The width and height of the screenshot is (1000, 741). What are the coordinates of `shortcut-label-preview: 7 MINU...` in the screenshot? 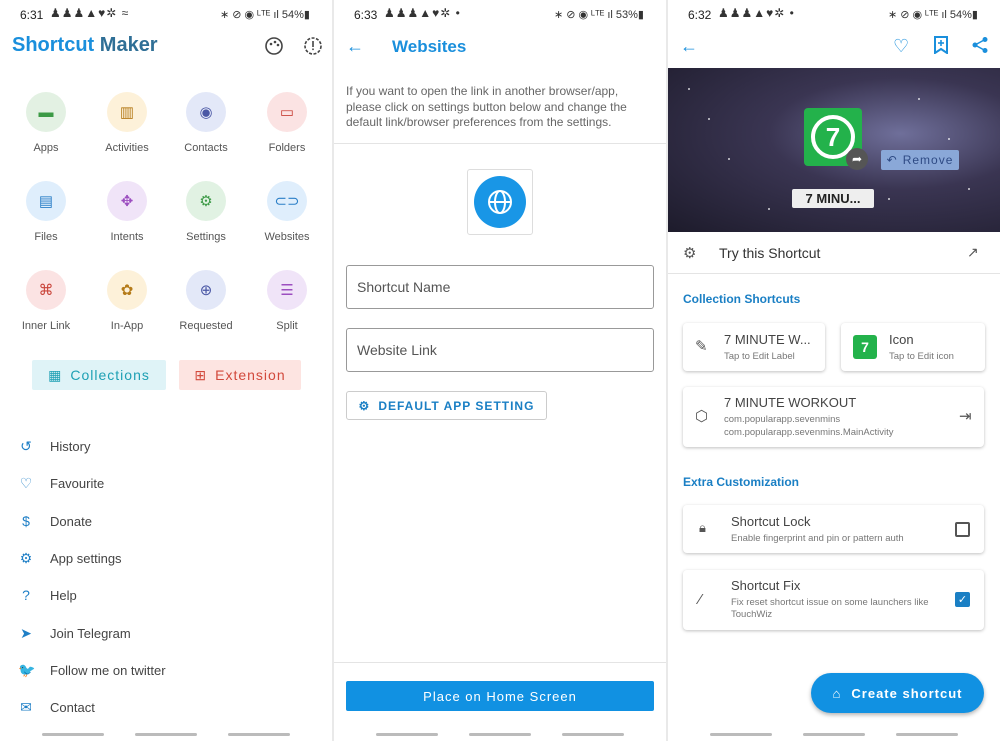 It's located at (833, 198).